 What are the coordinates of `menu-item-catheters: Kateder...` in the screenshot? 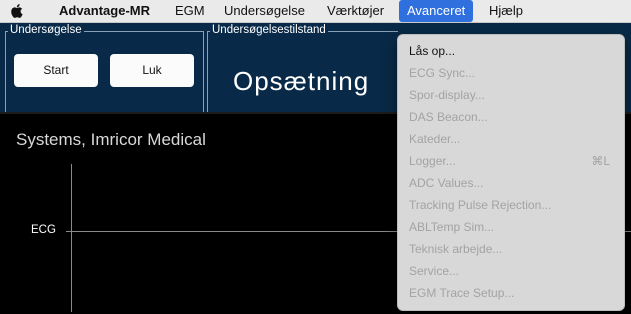 It's located at (434, 139).